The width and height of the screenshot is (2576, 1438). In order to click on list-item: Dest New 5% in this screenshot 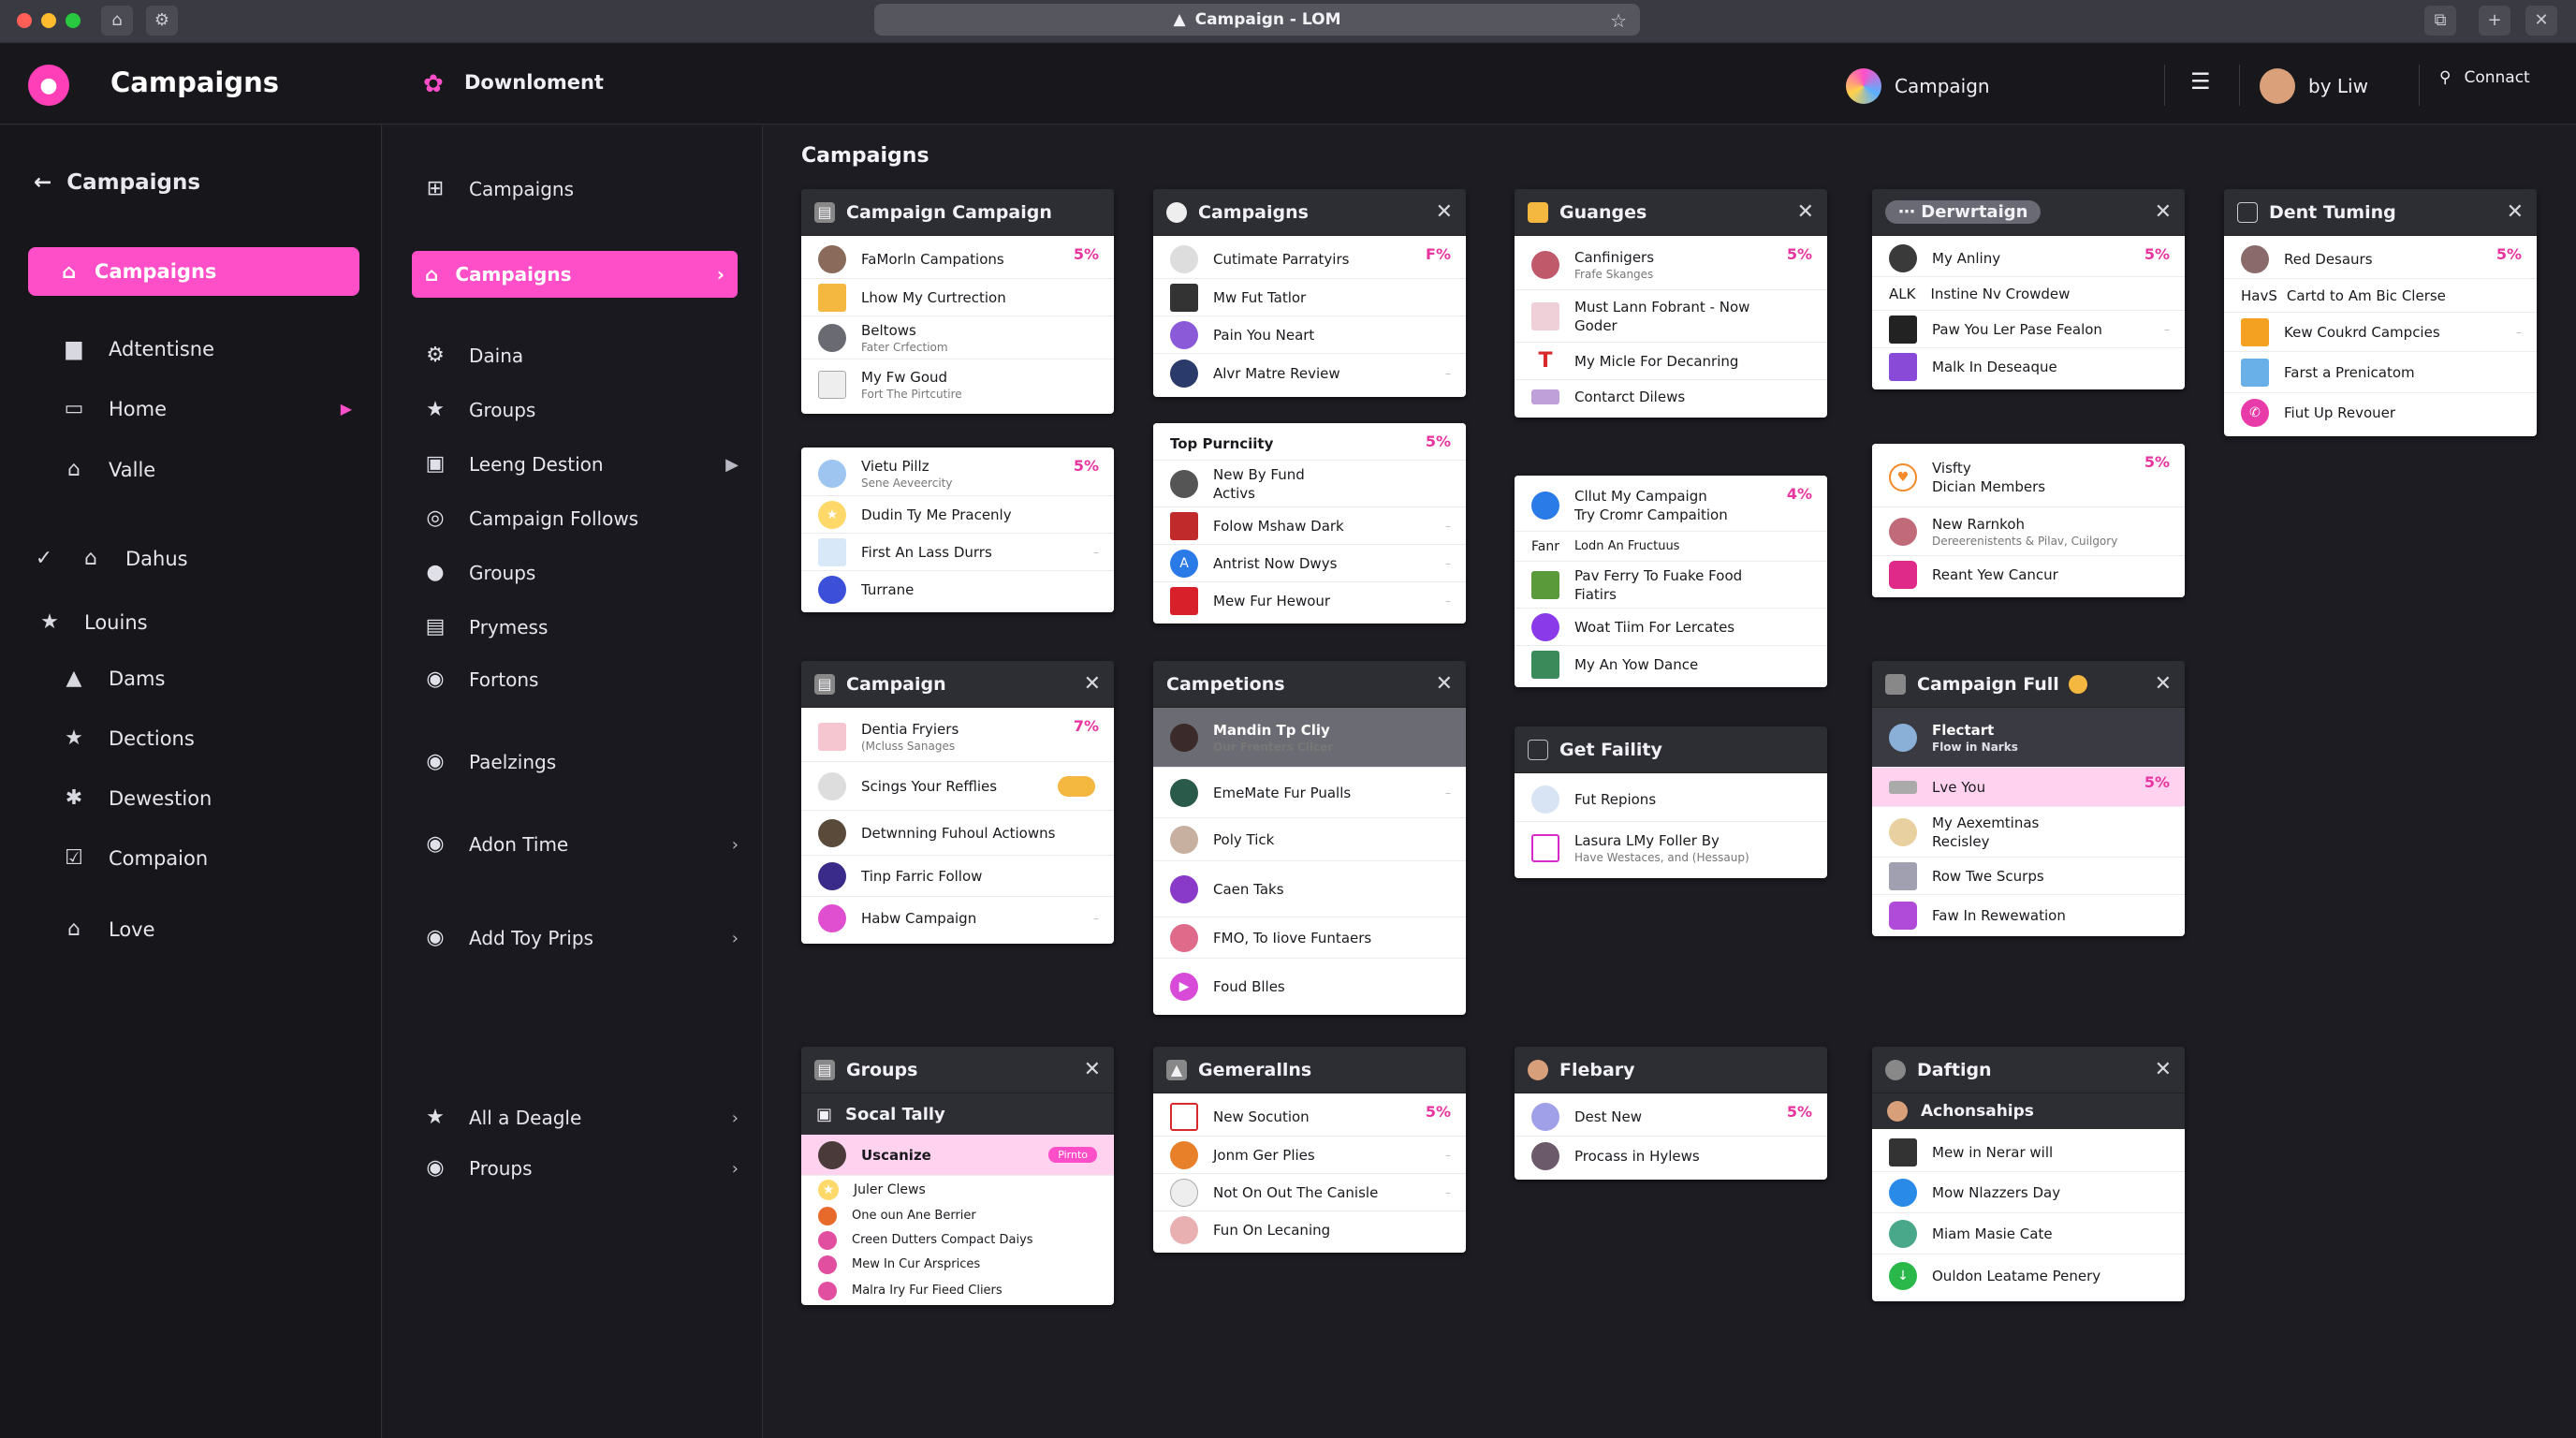, I will do `click(1671, 1117)`.